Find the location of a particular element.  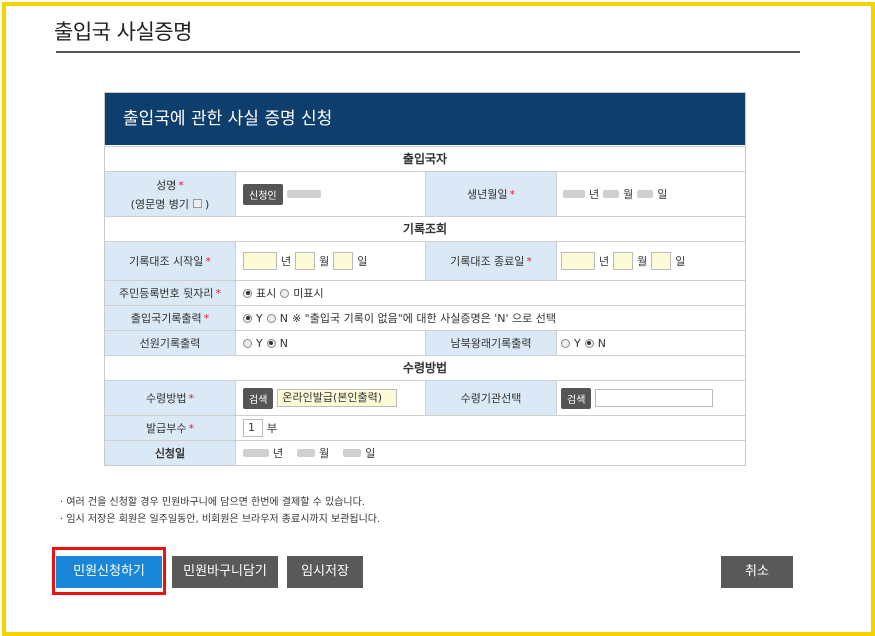

form-header: 출입국에 관한 사실 증명 신청 is located at coordinates (425, 119).